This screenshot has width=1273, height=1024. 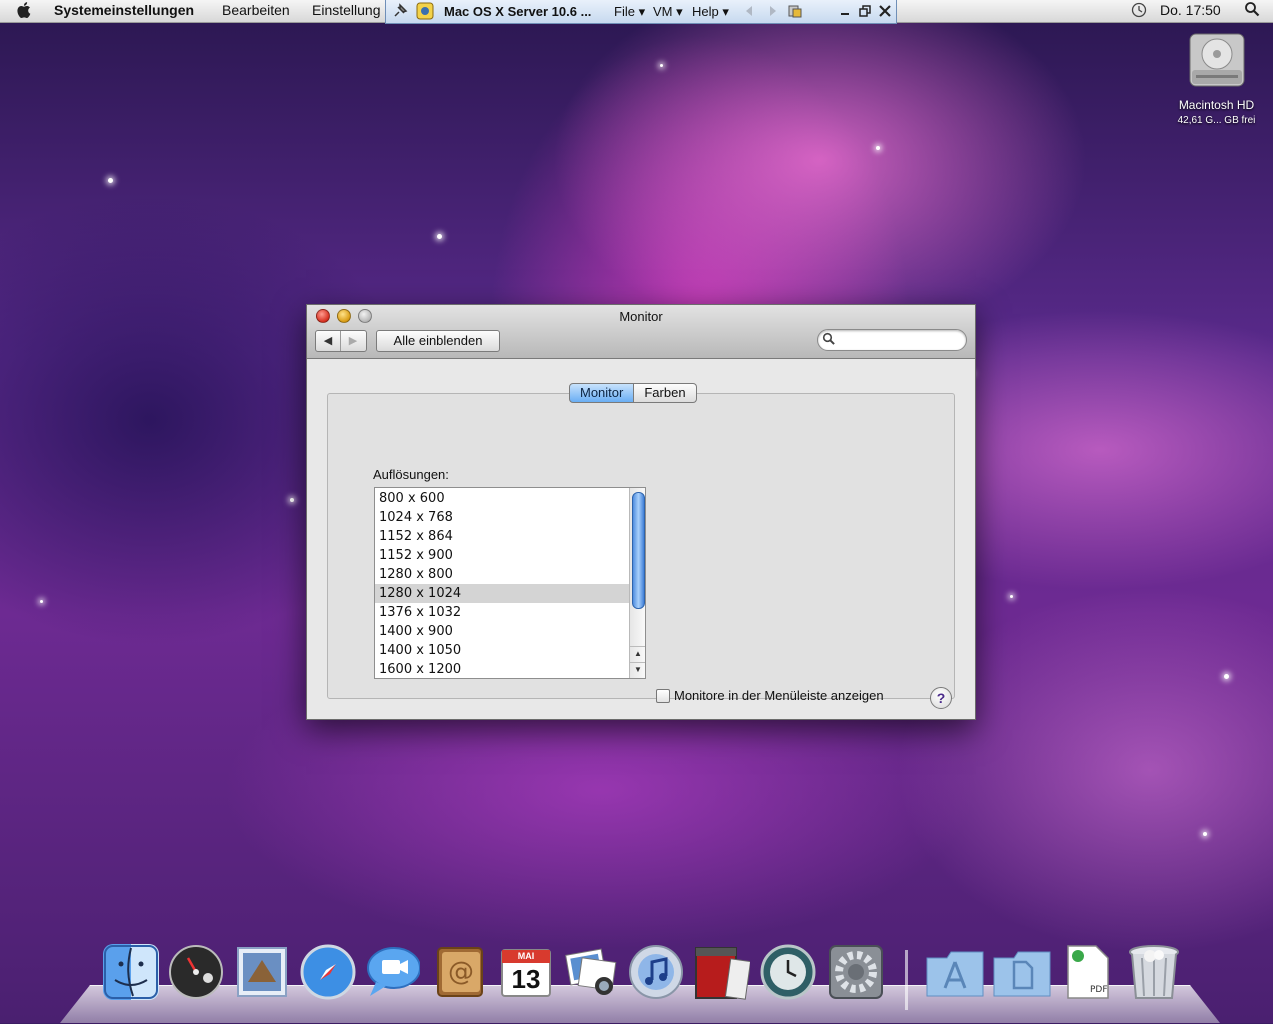 I want to click on vm-minimize-icon, so click(x=845, y=12).